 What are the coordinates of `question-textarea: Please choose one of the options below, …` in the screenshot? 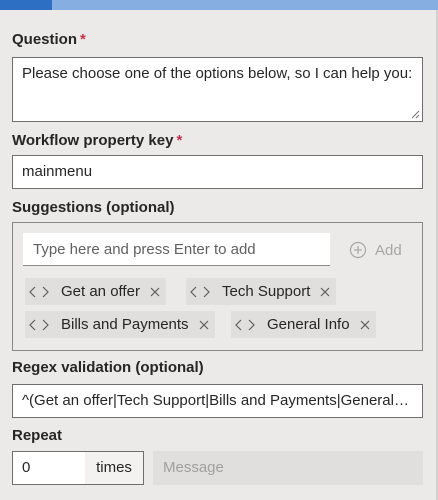 It's located at (217, 89).